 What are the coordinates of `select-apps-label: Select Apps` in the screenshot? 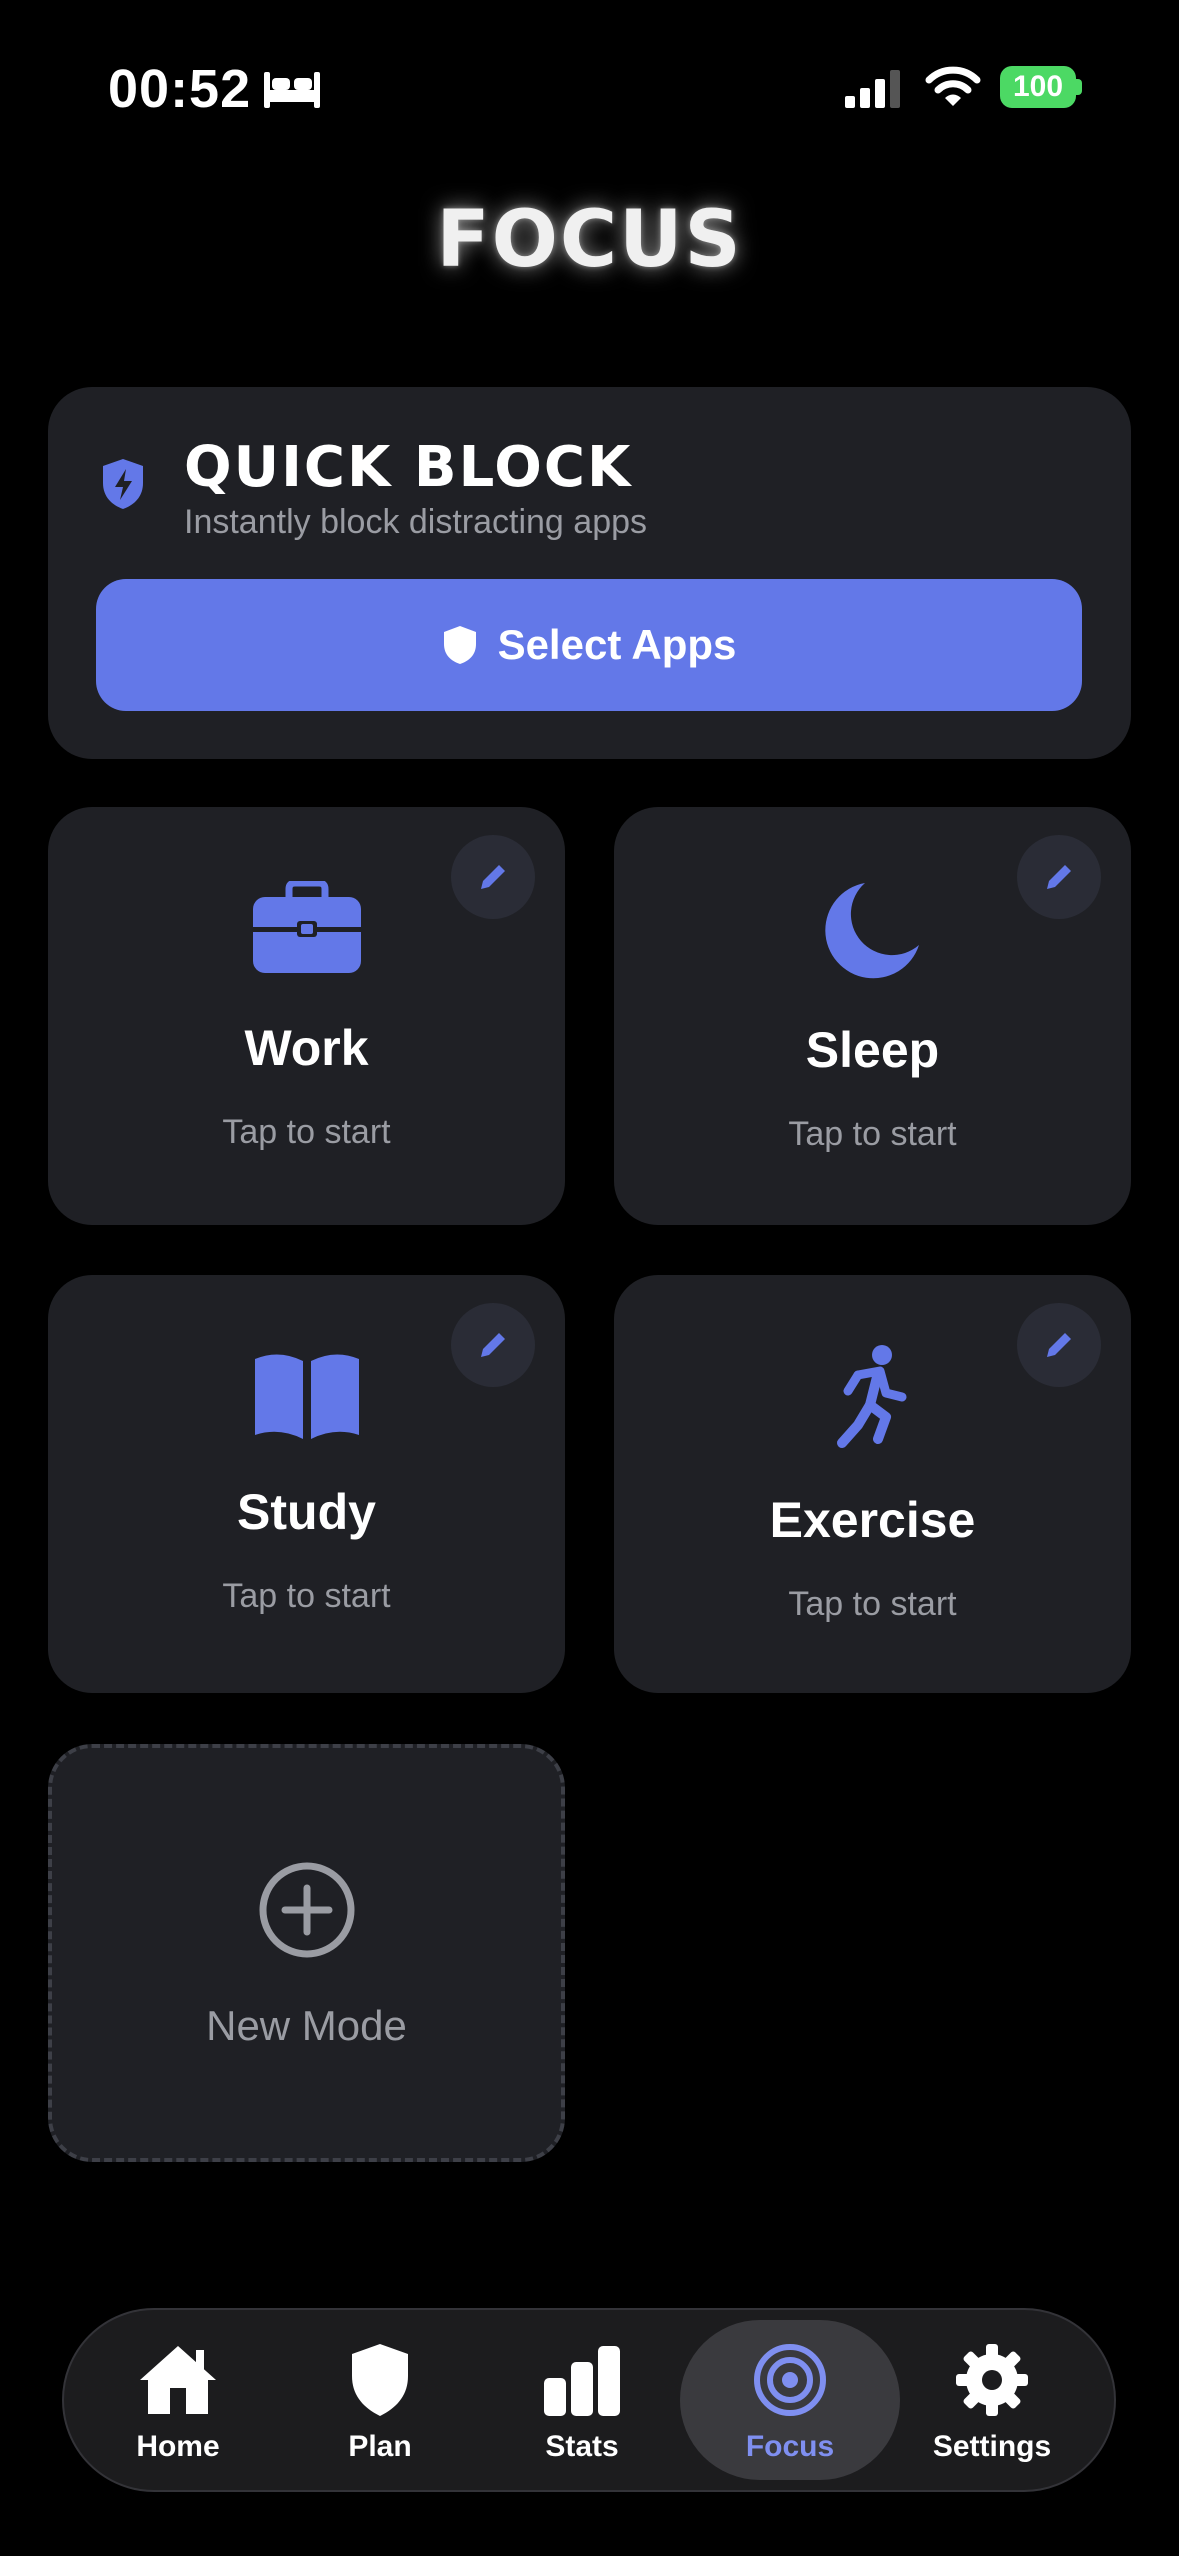 It's located at (617, 644).